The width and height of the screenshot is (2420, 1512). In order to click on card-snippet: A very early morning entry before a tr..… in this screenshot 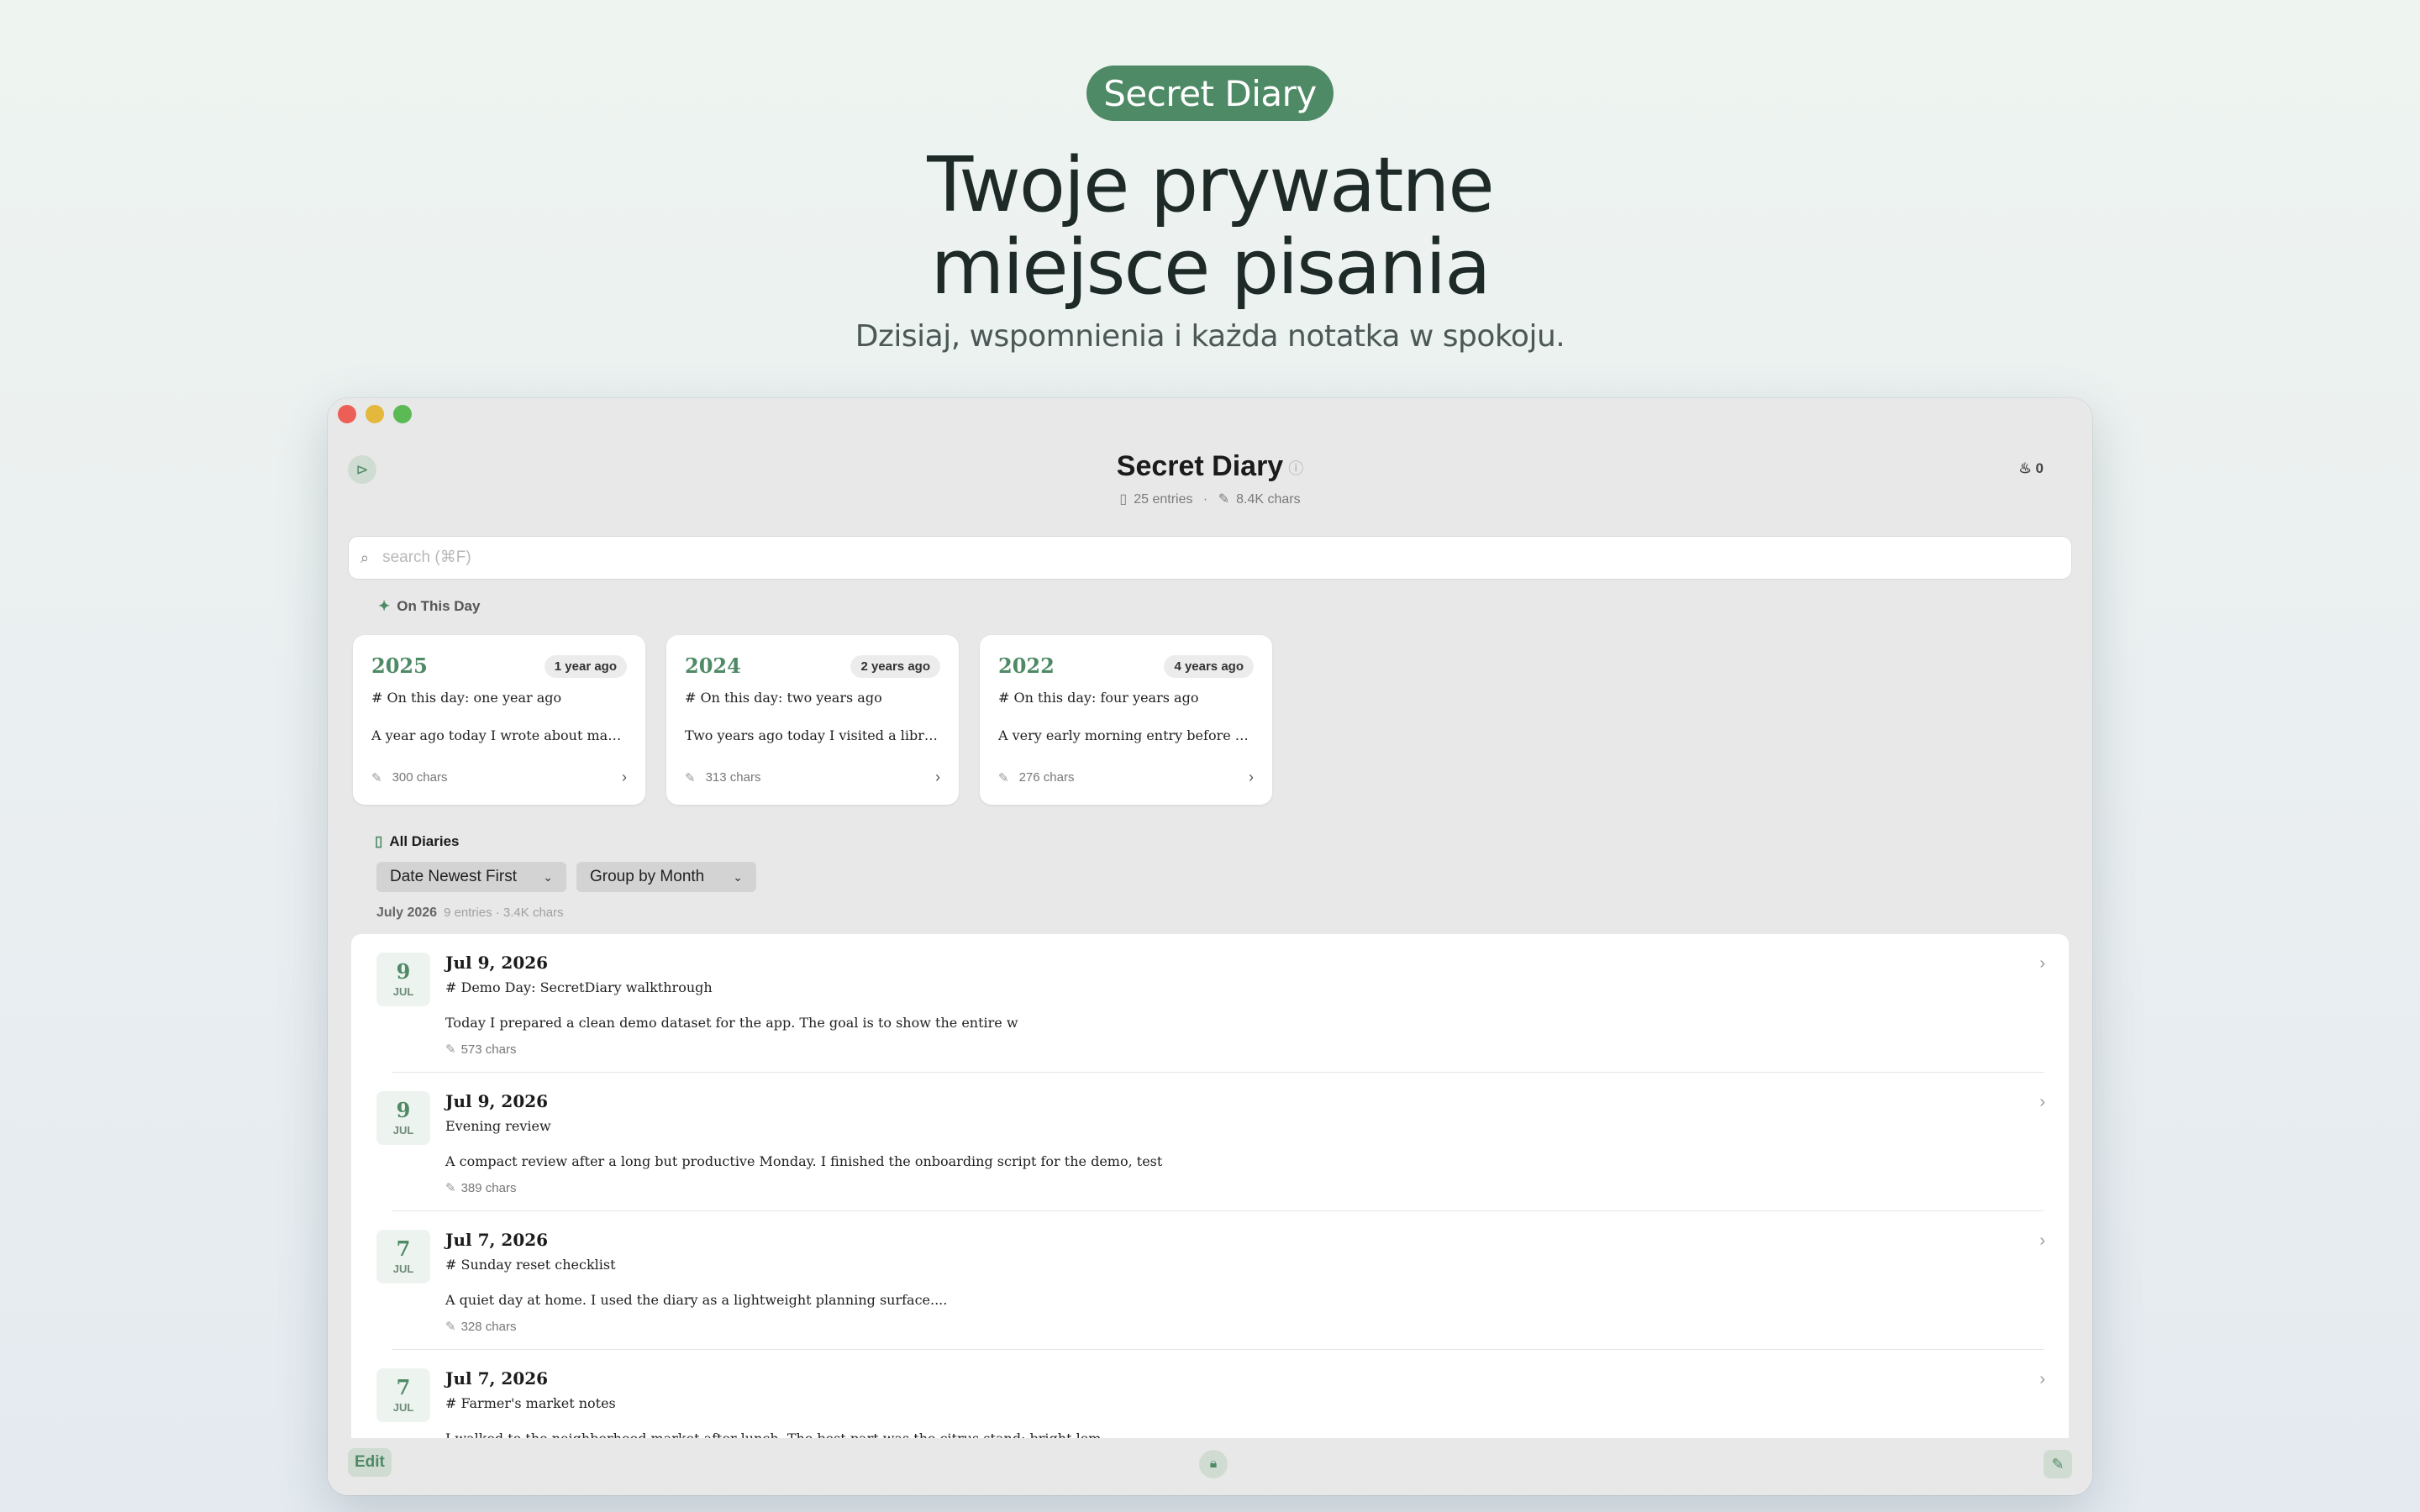, I will do `click(1126, 735)`.